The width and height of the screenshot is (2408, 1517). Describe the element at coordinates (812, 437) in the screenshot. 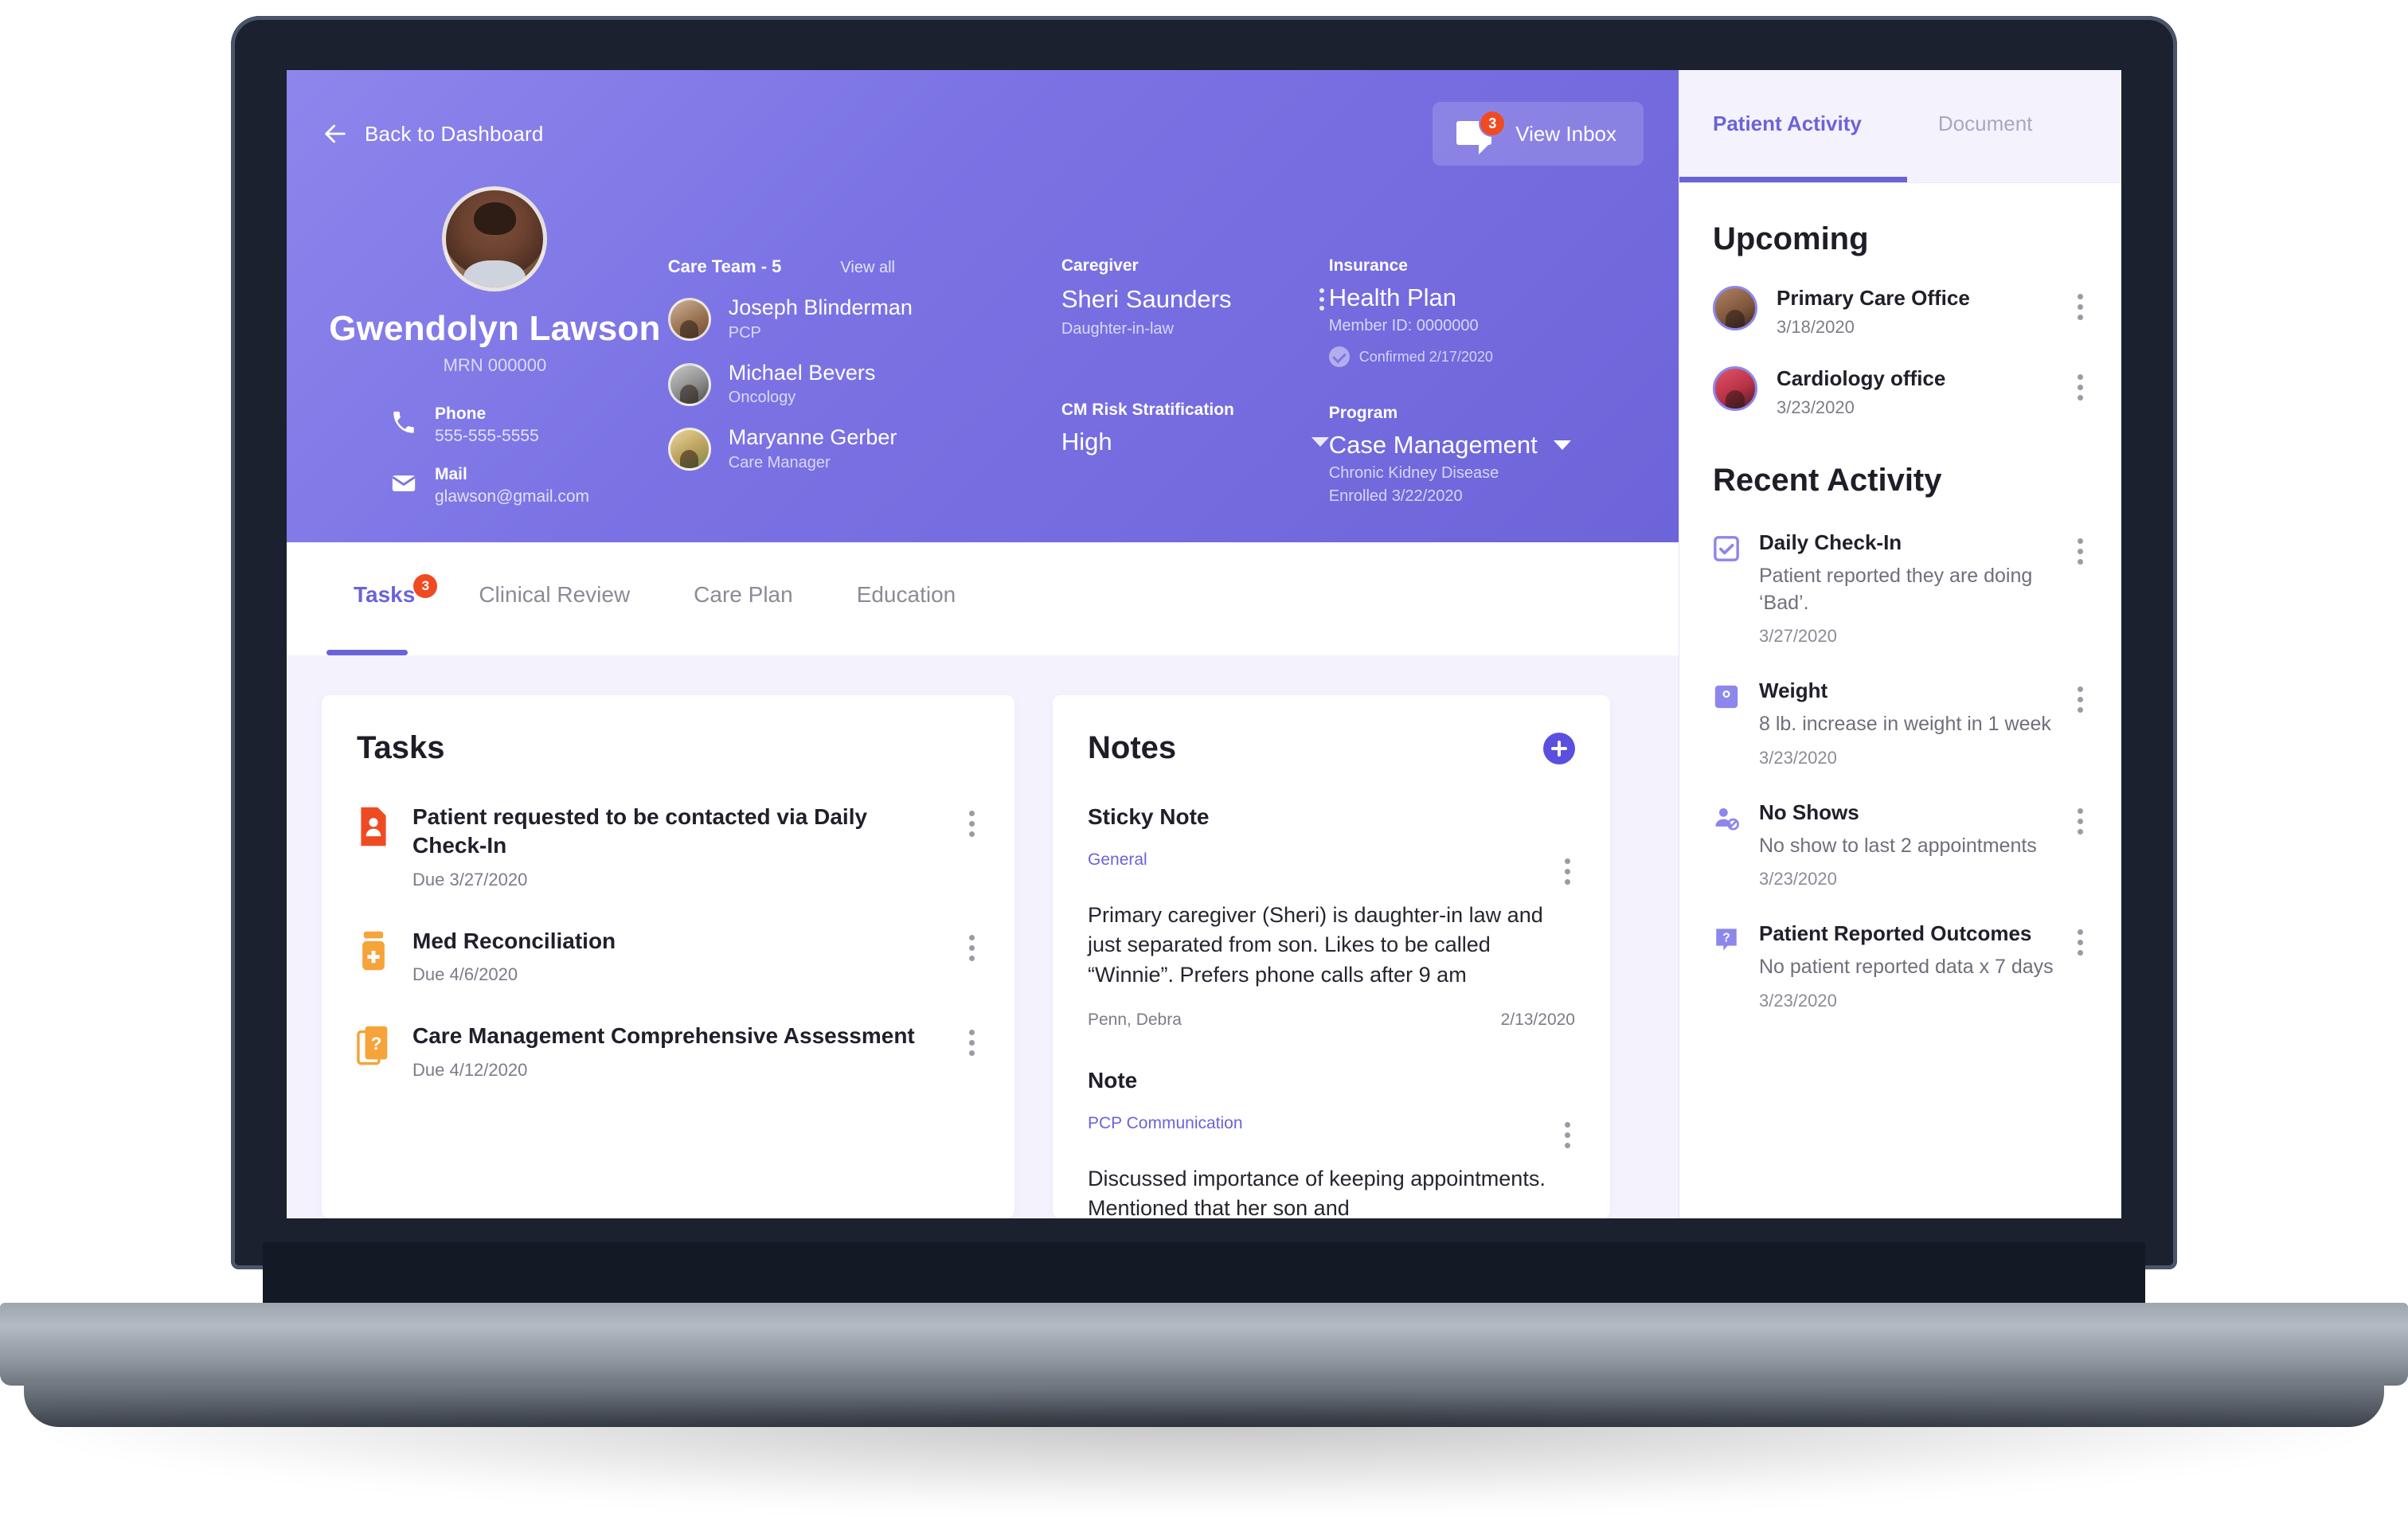

I see `care-team-member-name: Maryanne Gerber` at that location.